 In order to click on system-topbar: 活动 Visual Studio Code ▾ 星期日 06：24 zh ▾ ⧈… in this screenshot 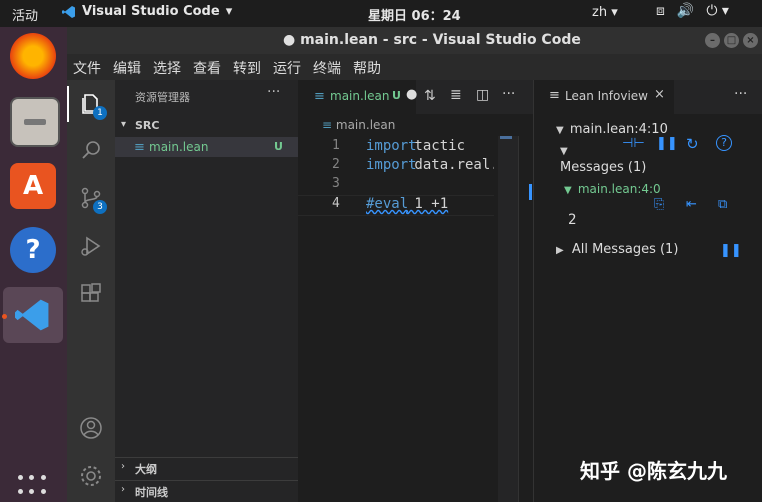, I will do `click(381, 13)`.